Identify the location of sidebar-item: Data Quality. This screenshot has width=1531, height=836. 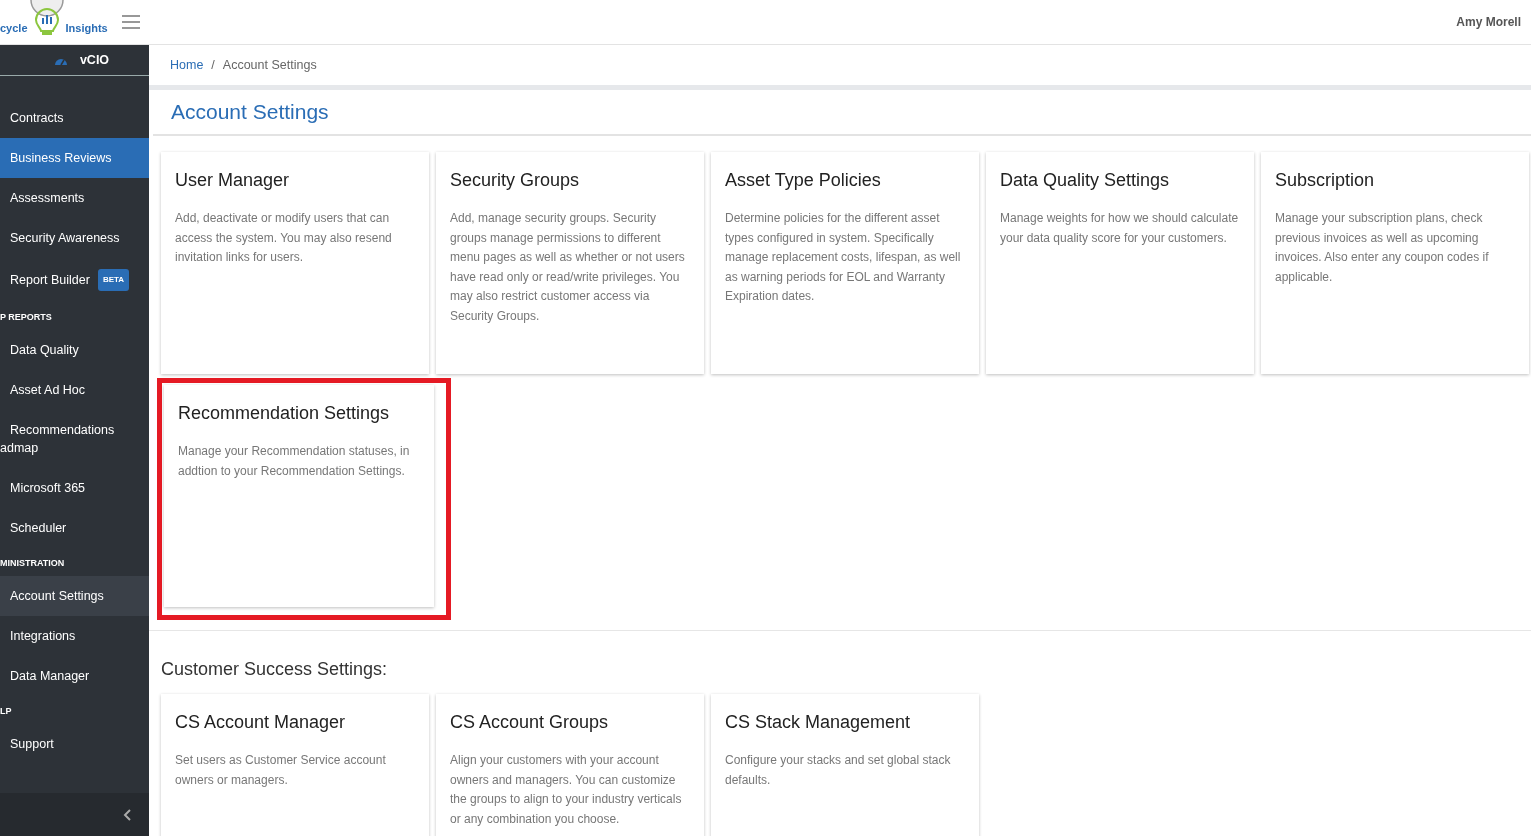
(74, 350).